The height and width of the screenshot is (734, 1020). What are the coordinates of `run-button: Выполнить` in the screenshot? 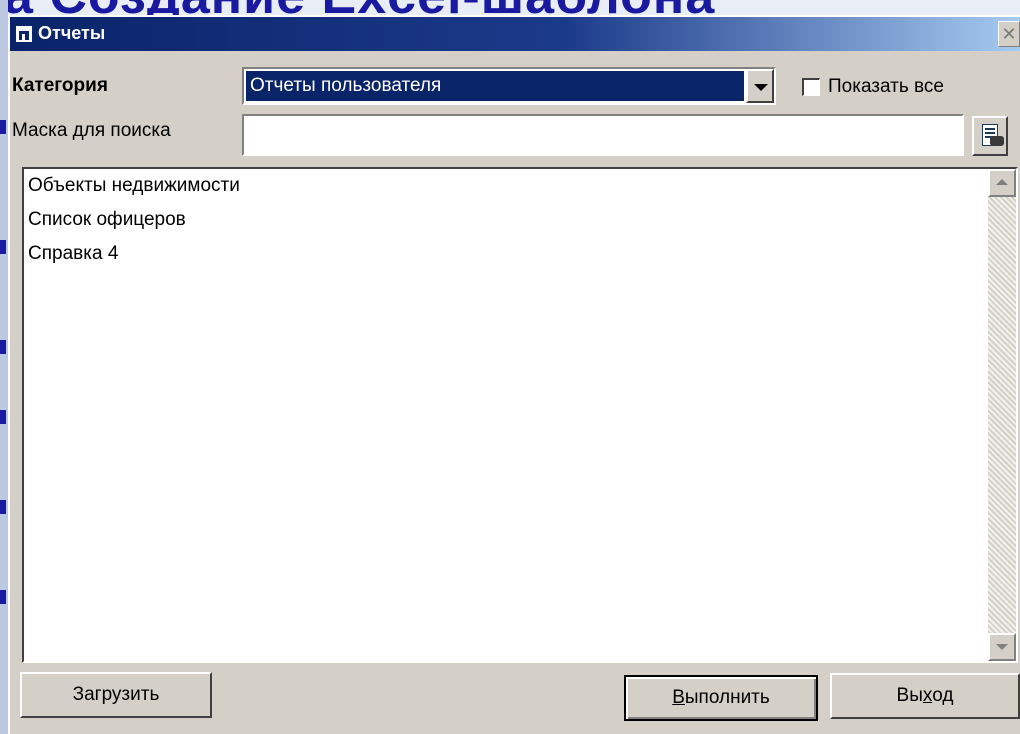 It's located at (721, 698).